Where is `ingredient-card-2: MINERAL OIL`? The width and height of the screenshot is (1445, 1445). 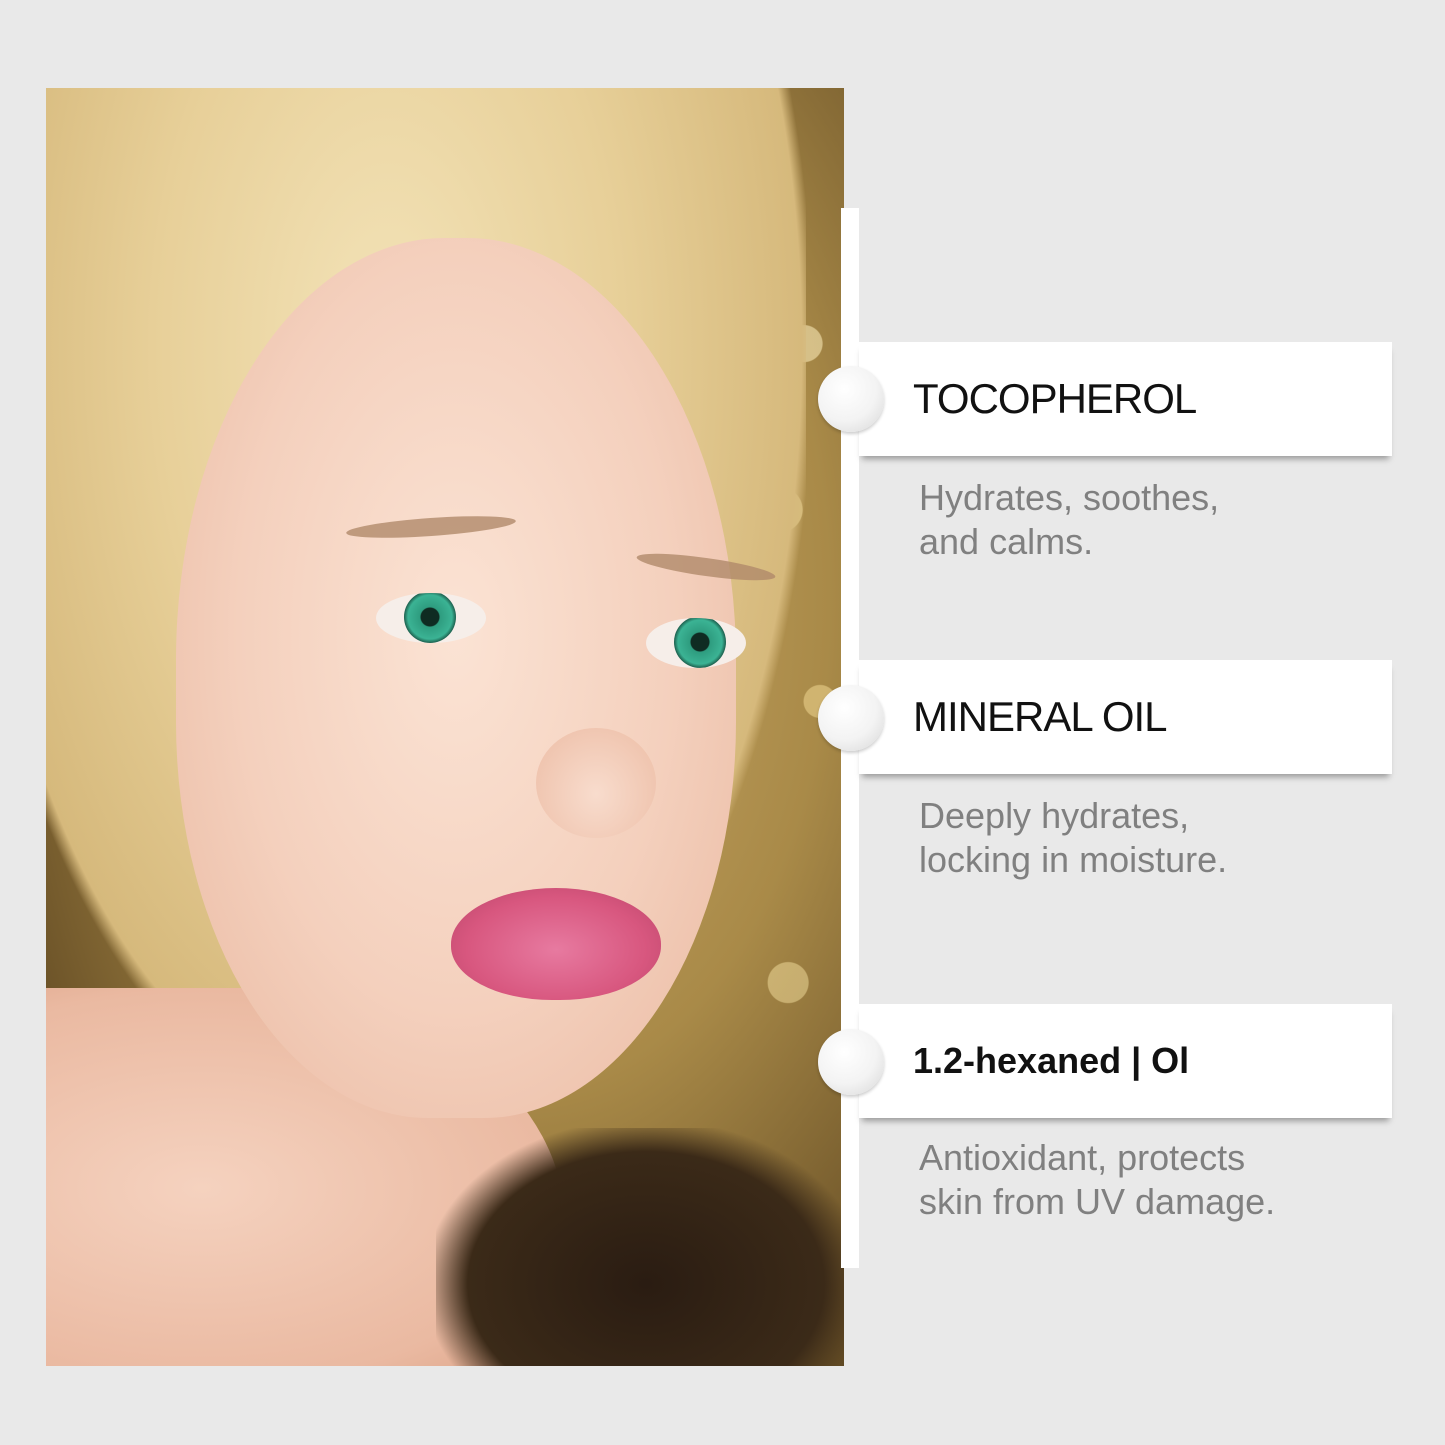 ingredient-card-2: MINERAL OIL is located at coordinates (1125, 717).